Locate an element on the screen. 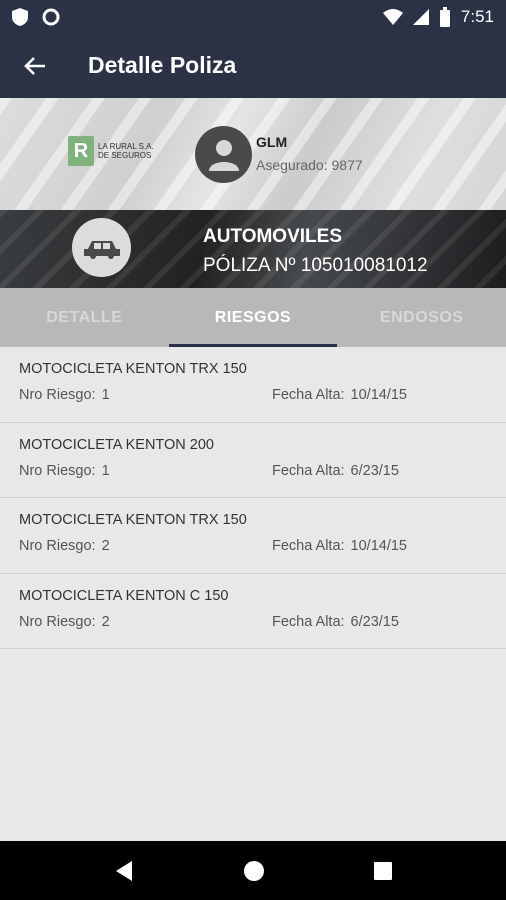 Image resolution: width=506 pixels, height=900 pixels. battery-icon is located at coordinates (444, 16).